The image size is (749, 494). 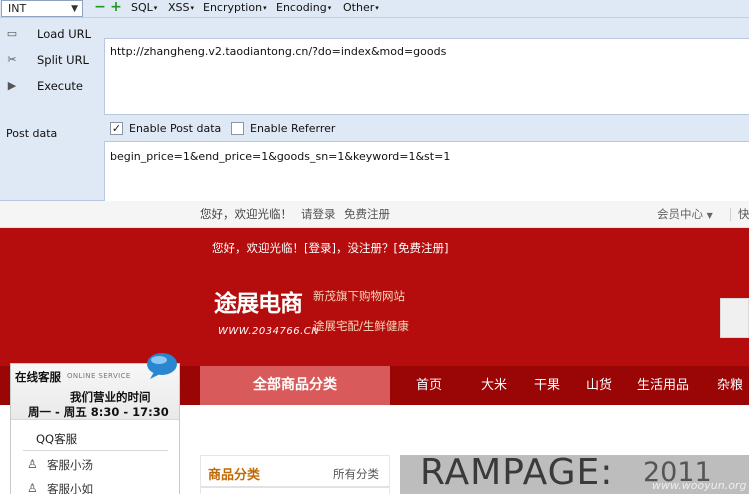 I want to click on load-url-icon: ▭, so click(x=12, y=33).